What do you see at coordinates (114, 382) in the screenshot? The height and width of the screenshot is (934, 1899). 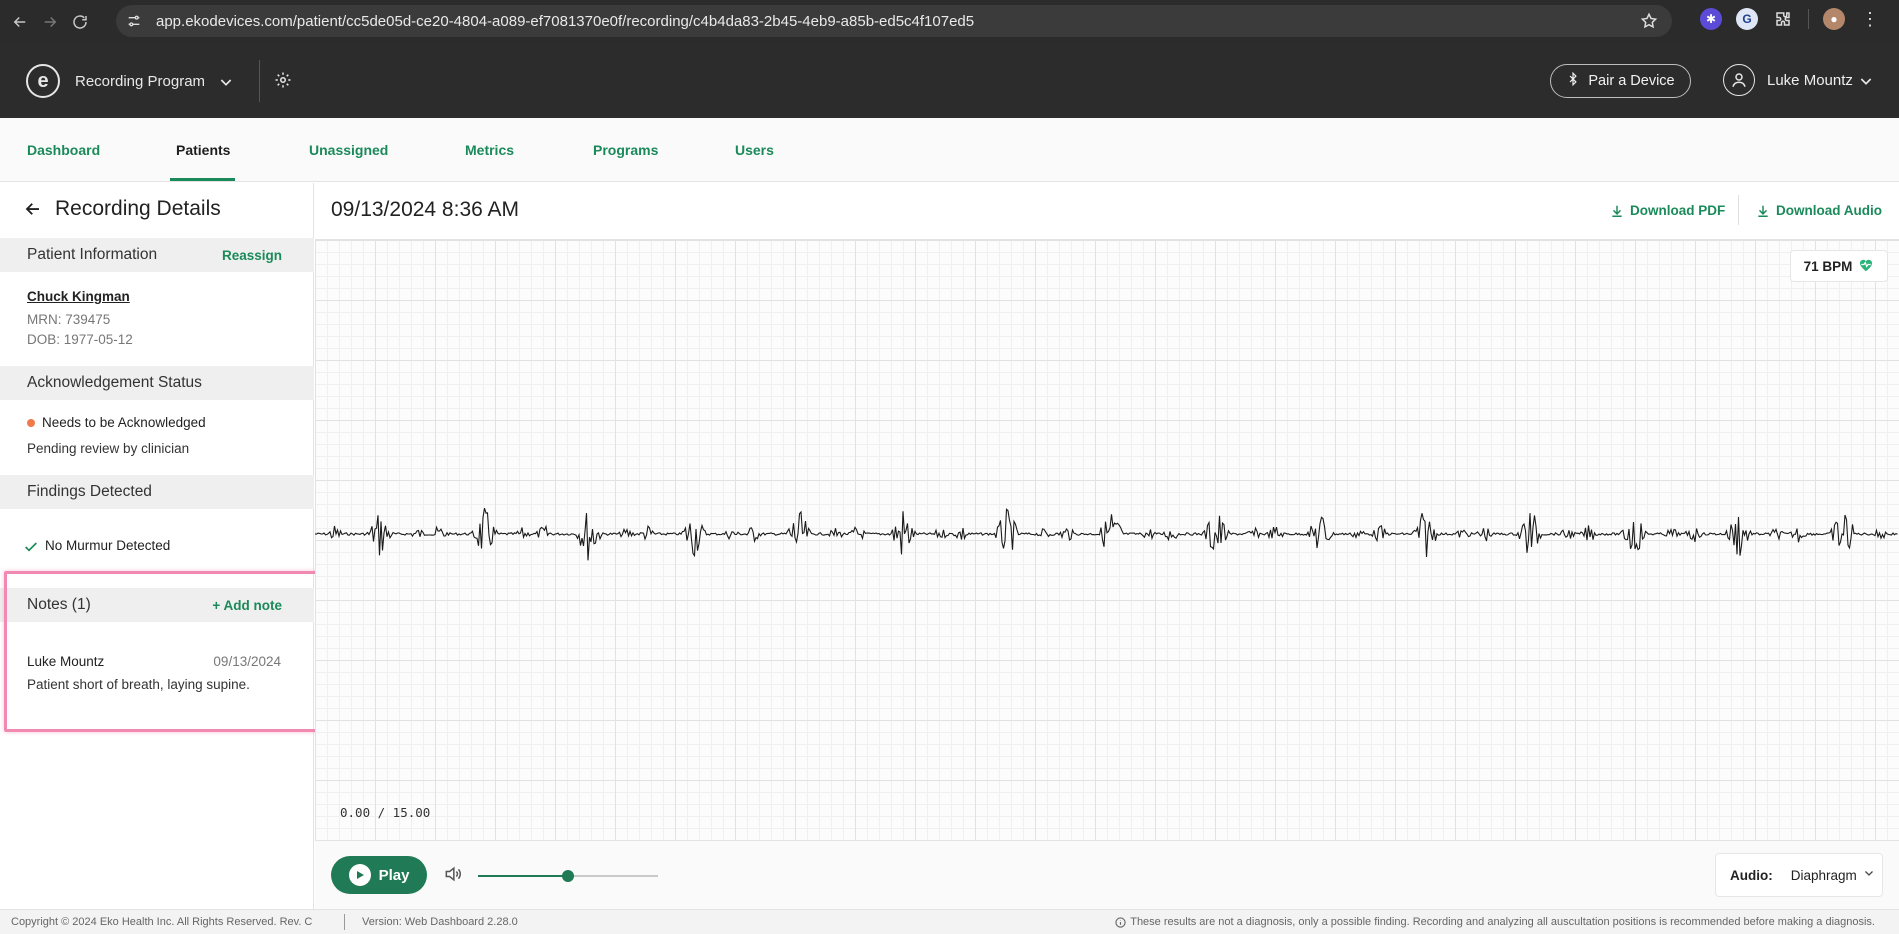 I see `section-heading: Acknowledgement Status` at bounding box center [114, 382].